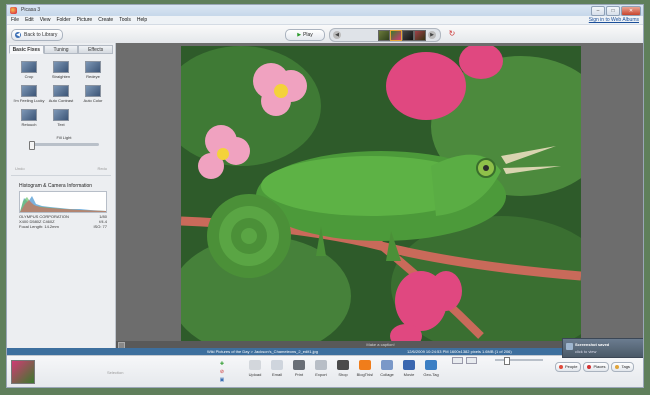  What do you see at coordinates (598, 11) in the screenshot?
I see `minimize-button: –` at bounding box center [598, 11].